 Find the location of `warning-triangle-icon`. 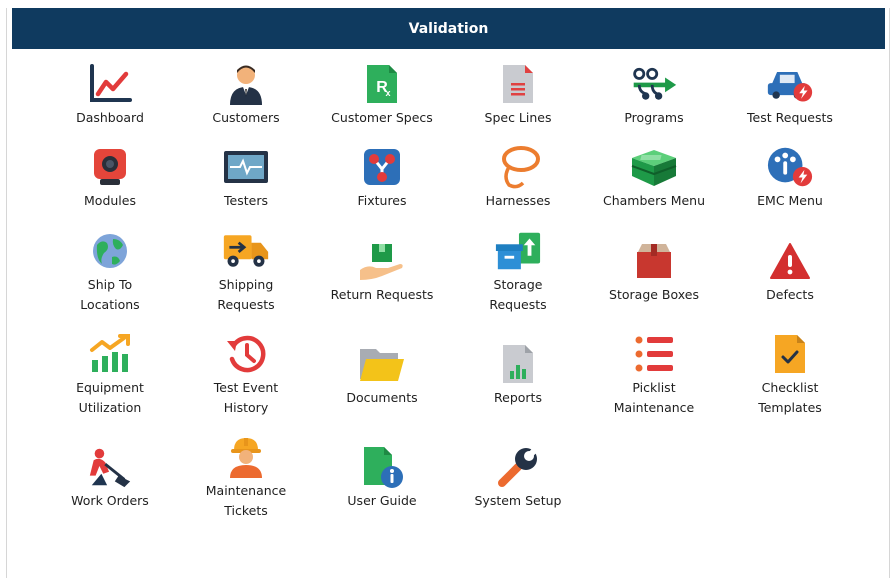

warning-triangle-icon is located at coordinates (790, 261).